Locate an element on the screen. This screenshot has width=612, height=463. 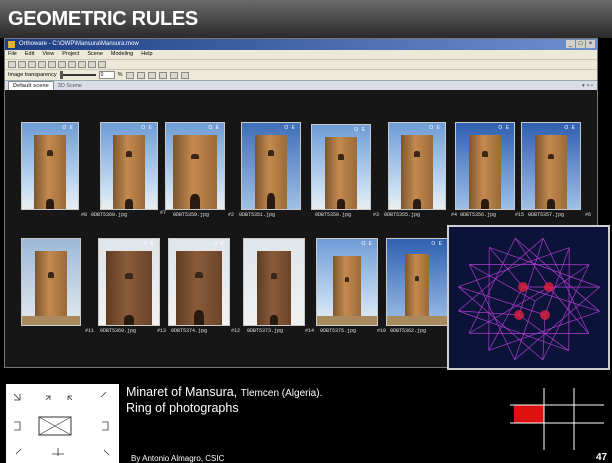
camera-ring-inset is located at coordinates (528, 297).